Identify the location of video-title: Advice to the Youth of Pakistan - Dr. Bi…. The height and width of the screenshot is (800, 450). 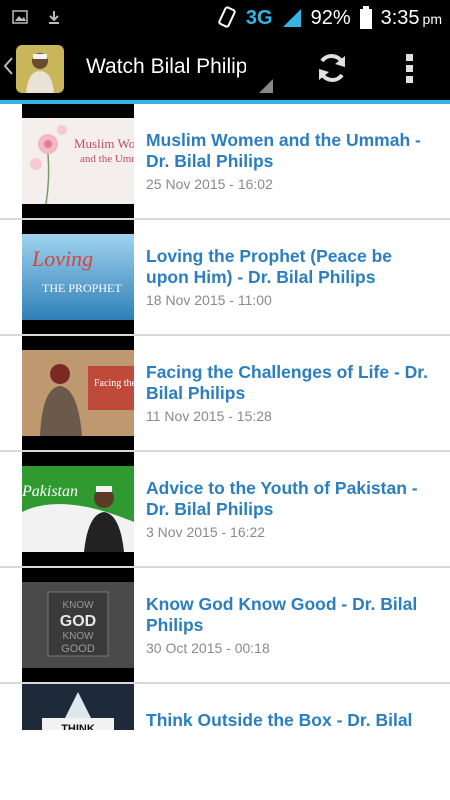
(291, 499).